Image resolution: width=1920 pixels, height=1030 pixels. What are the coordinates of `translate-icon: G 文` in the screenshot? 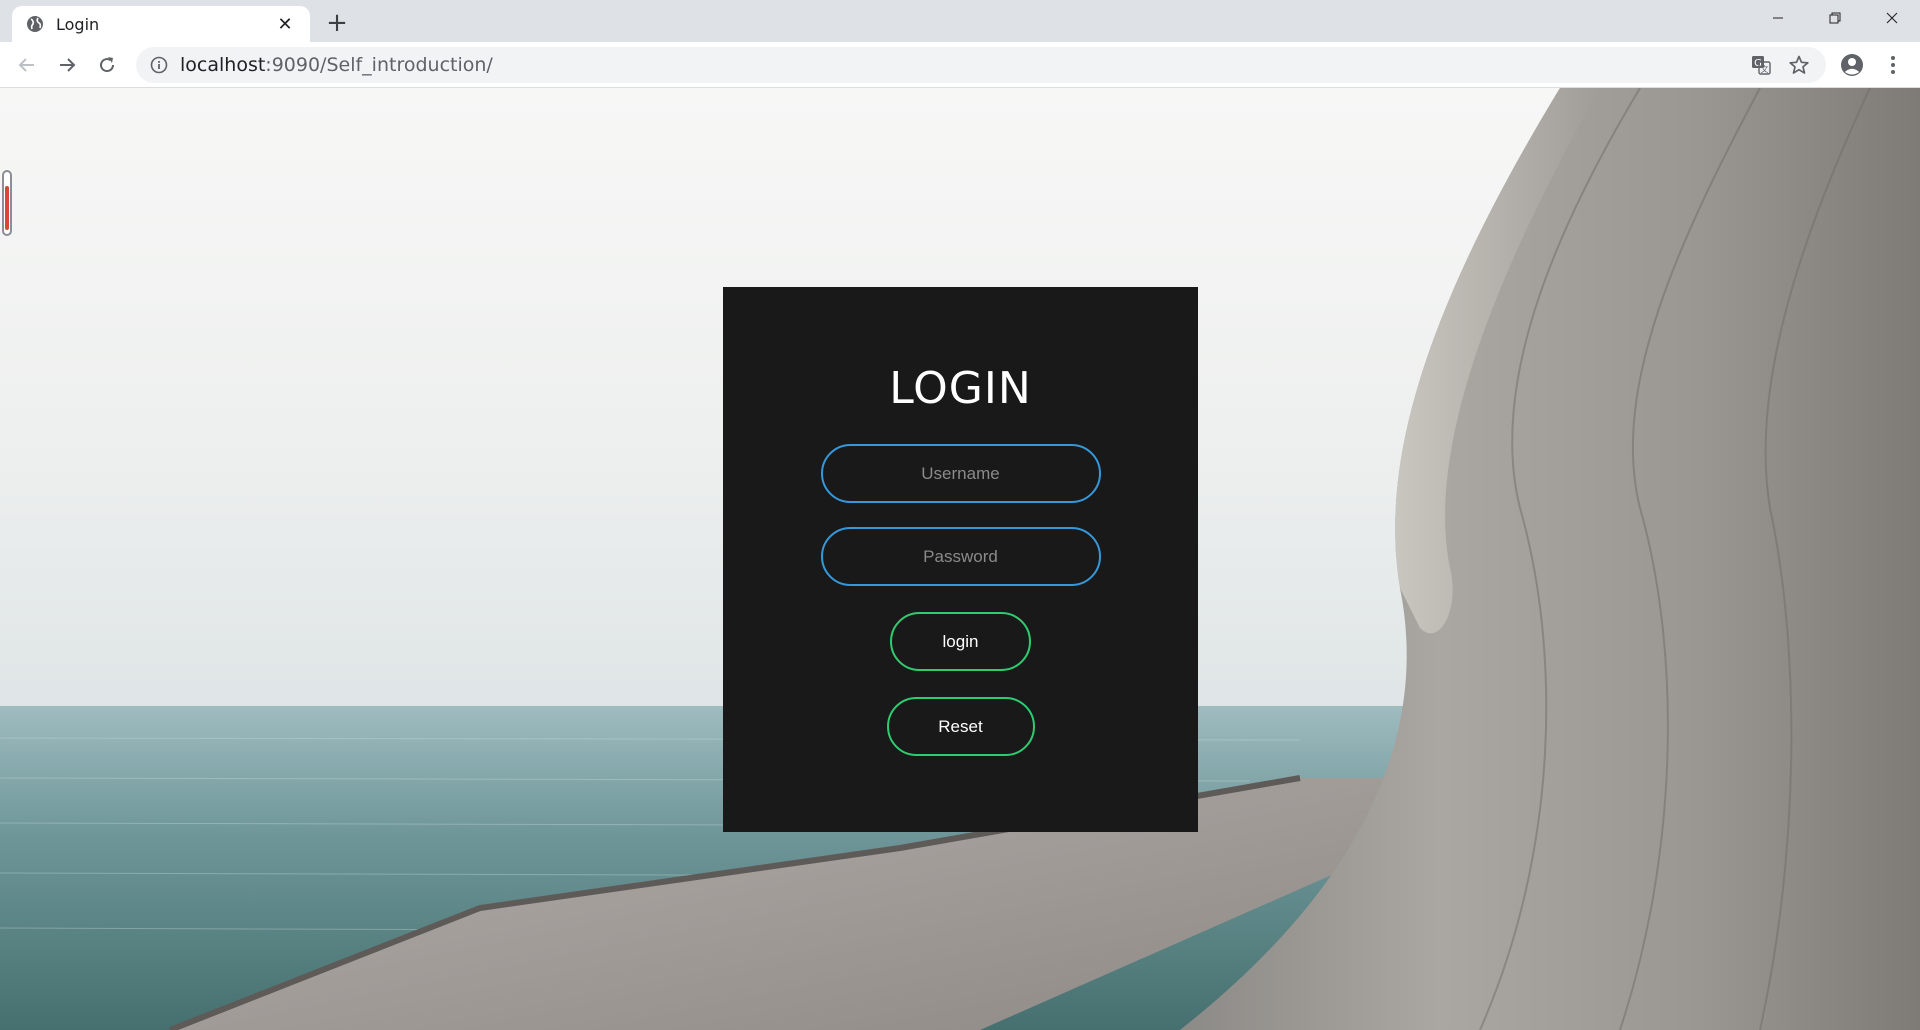 It's located at (1761, 65).